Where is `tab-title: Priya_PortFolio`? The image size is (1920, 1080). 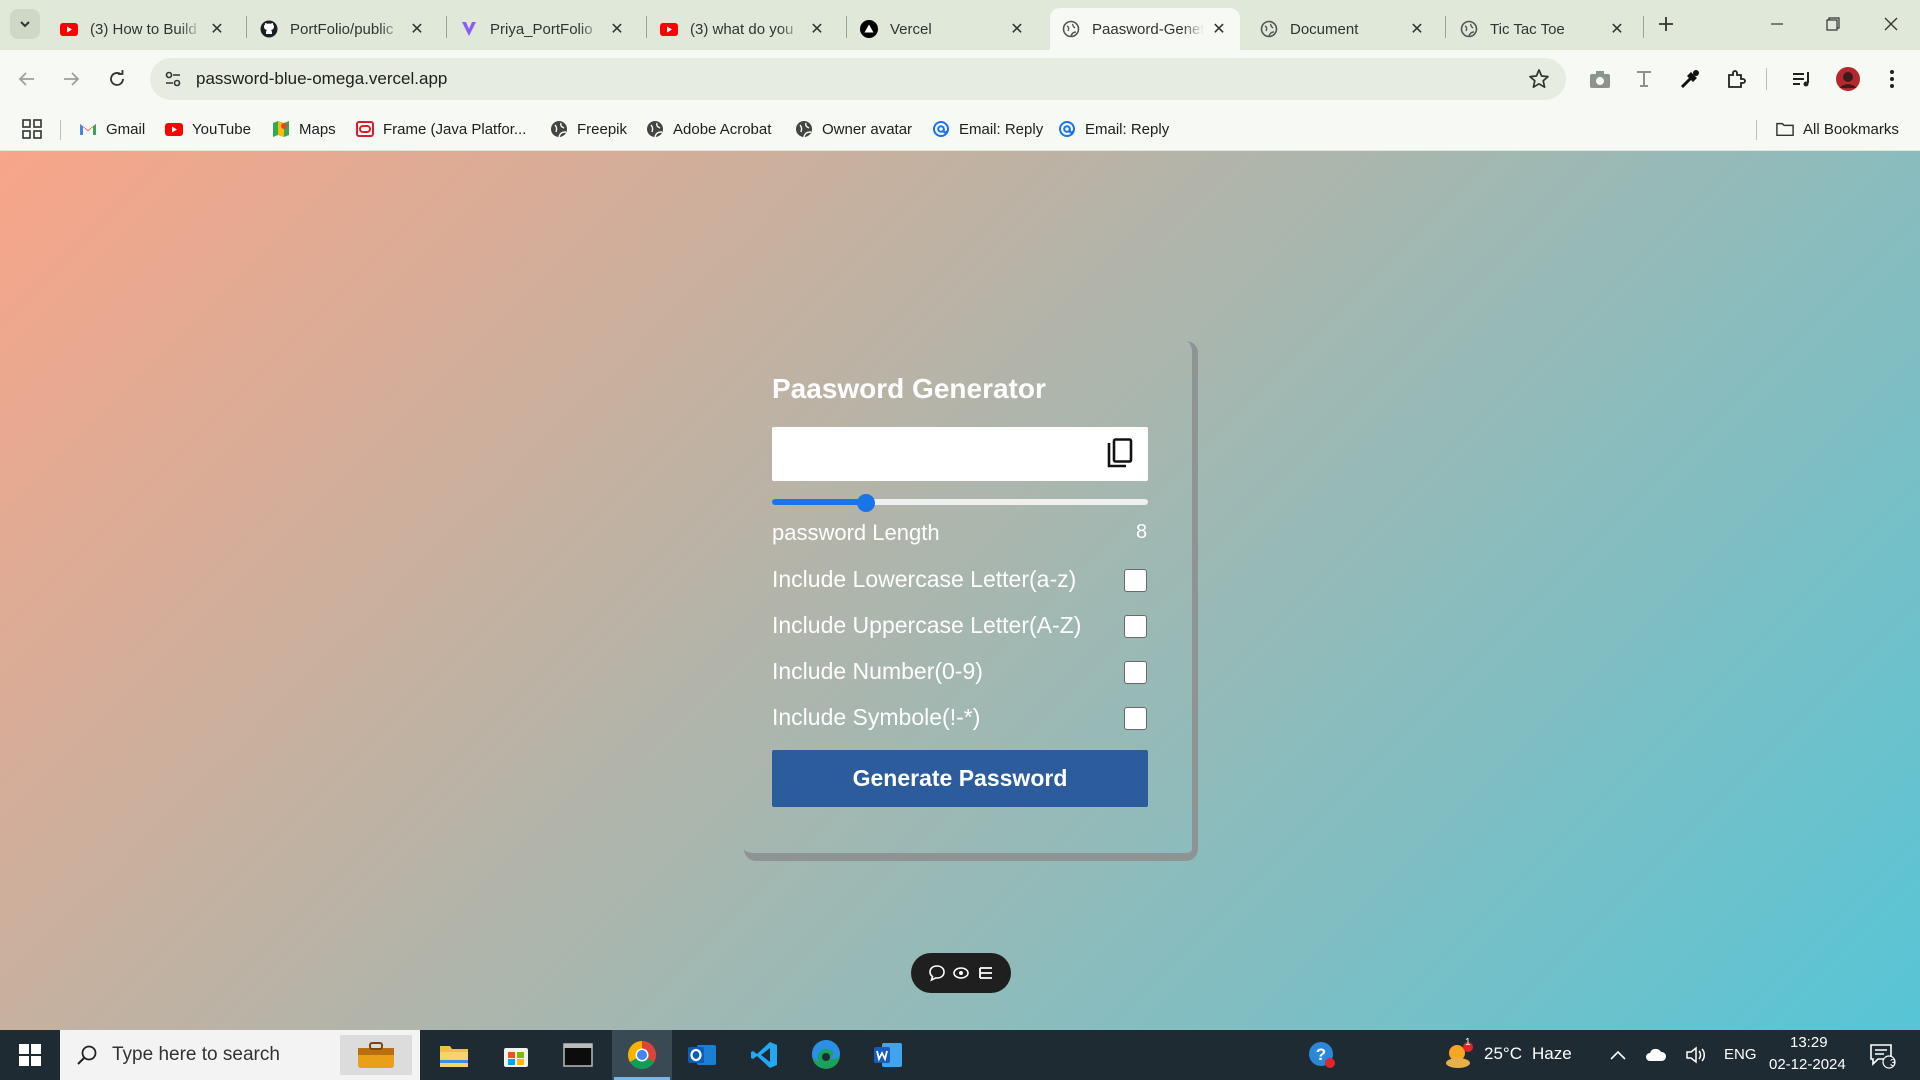
tab-title: Priya_PortFolio is located at coordinates (541, 29).